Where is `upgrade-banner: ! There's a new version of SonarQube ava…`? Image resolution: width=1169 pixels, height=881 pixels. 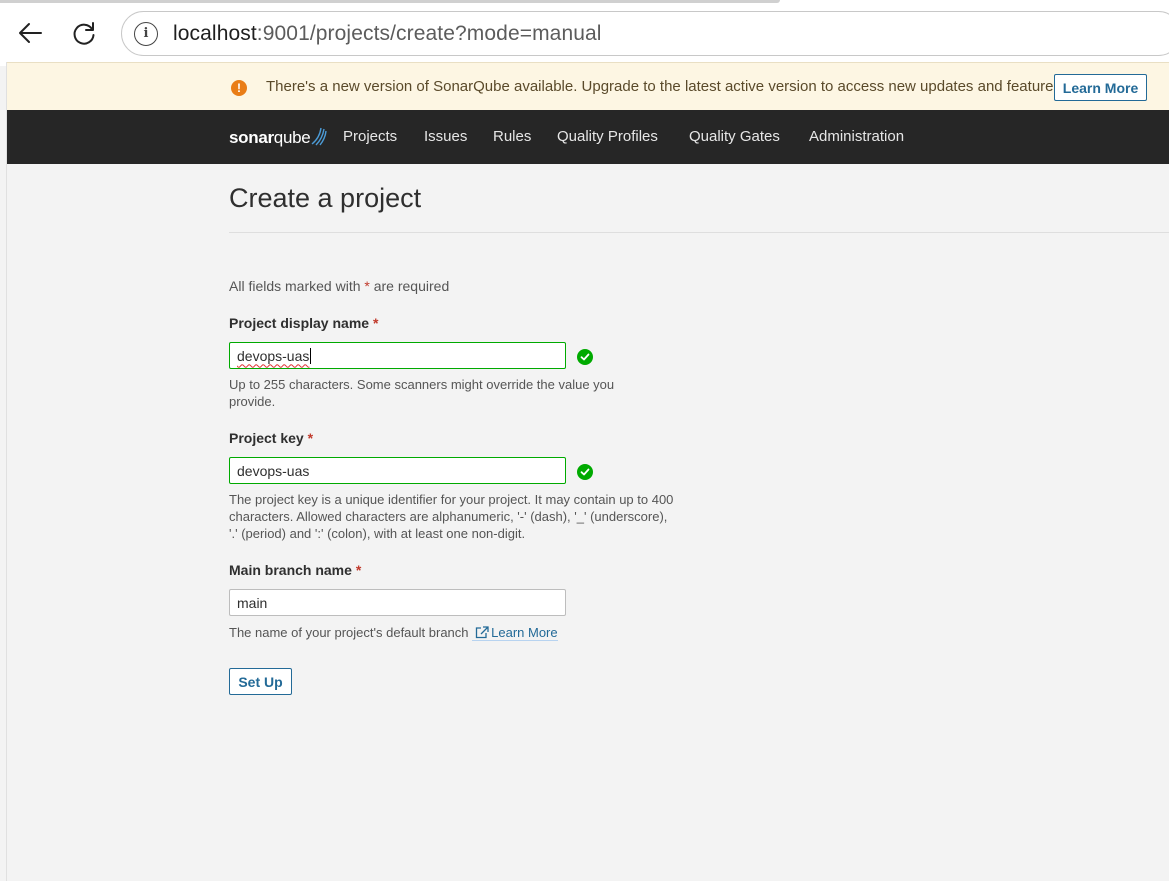
upgrade-banner: ! There's a new version of SonarQube ava… is located at coordinates (588, 86).